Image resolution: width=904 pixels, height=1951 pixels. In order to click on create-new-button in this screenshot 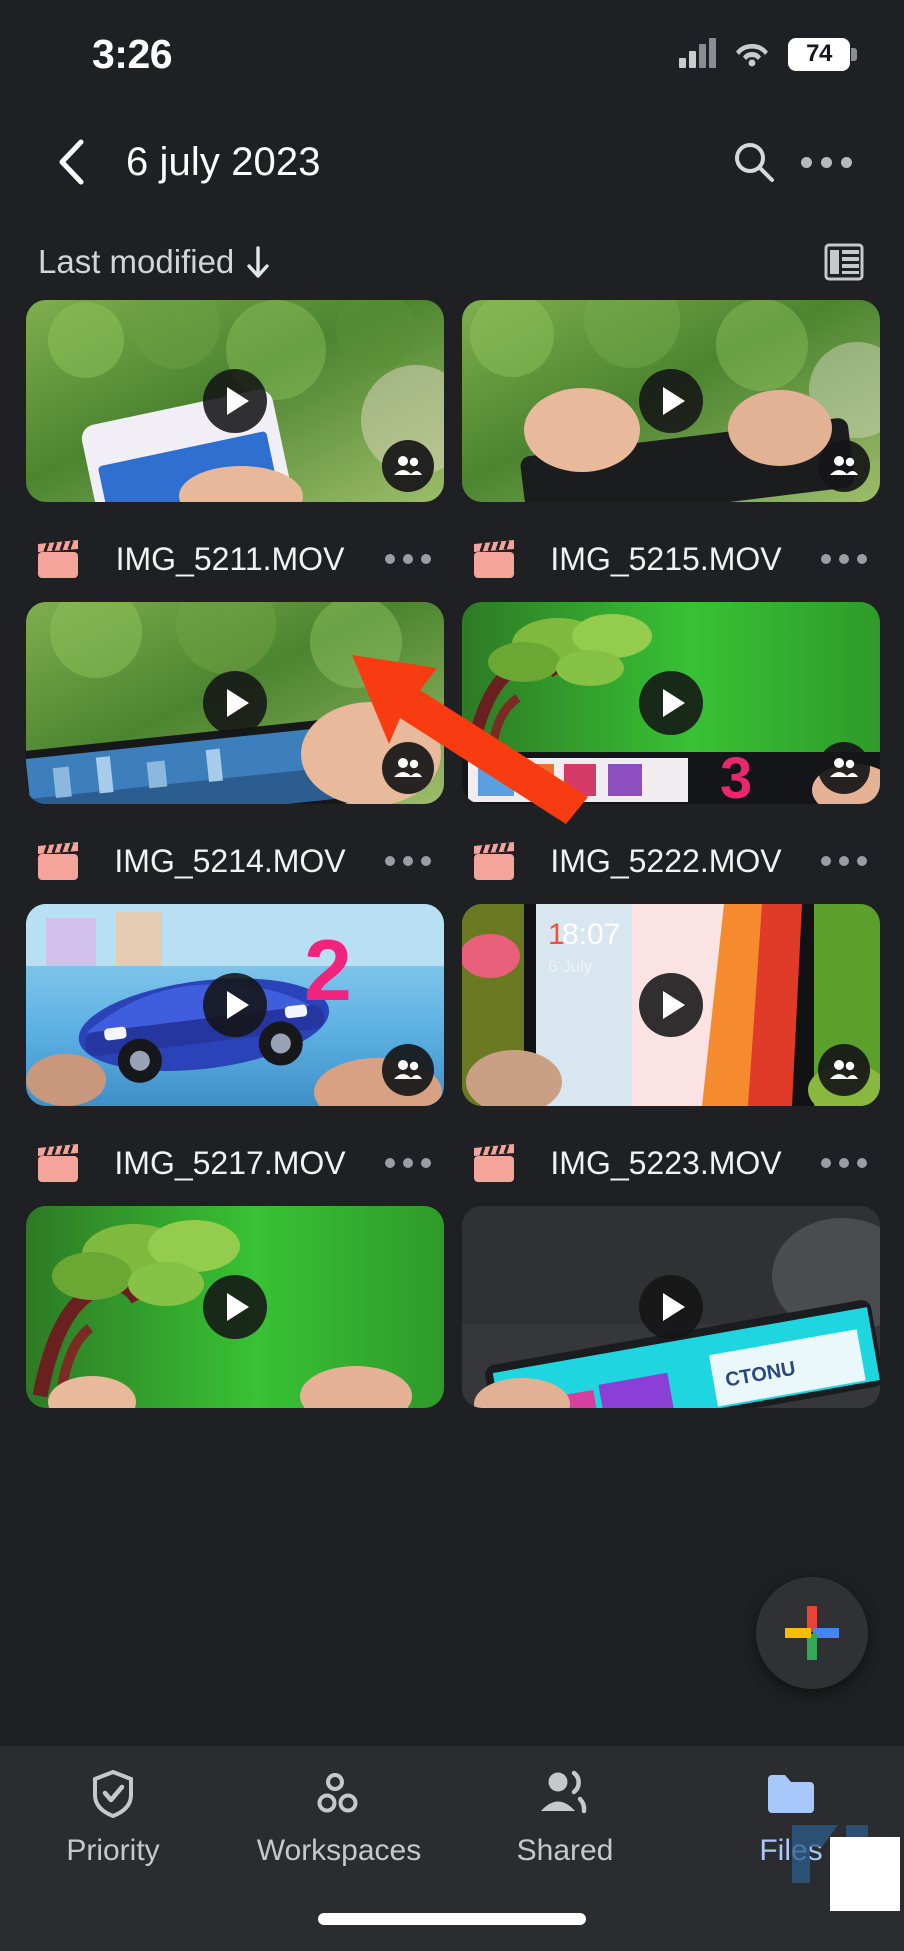, I will do `click(812, 1633)`.